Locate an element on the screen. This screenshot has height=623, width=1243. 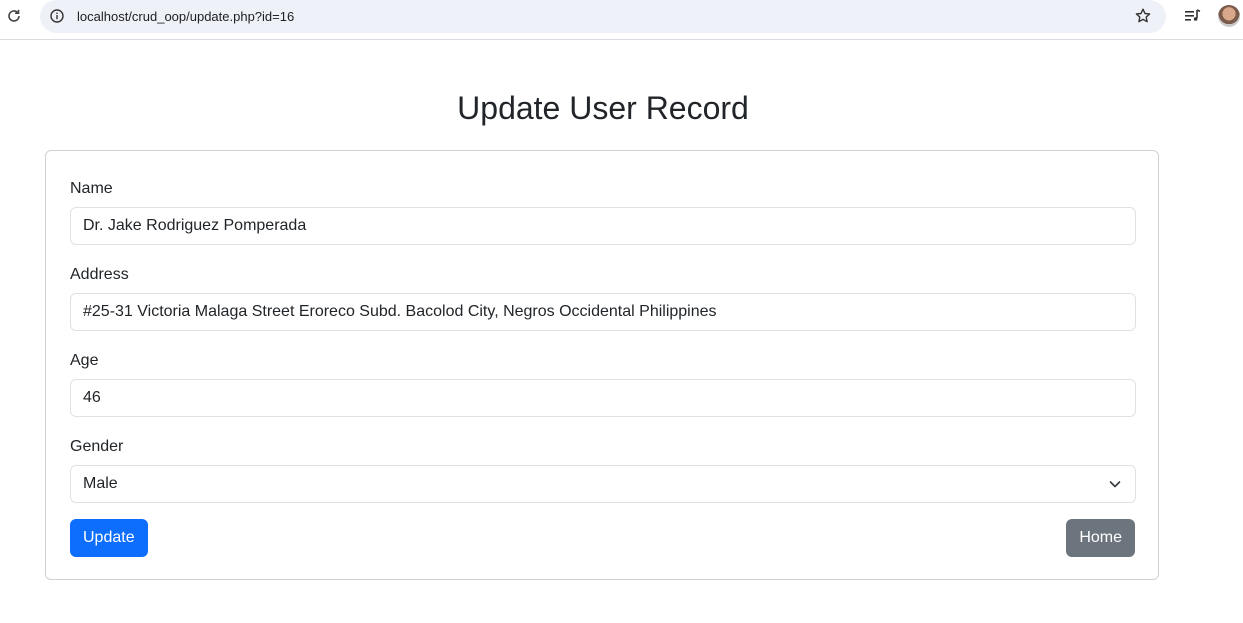
site-info-icon is located at coordinates (57, 16).